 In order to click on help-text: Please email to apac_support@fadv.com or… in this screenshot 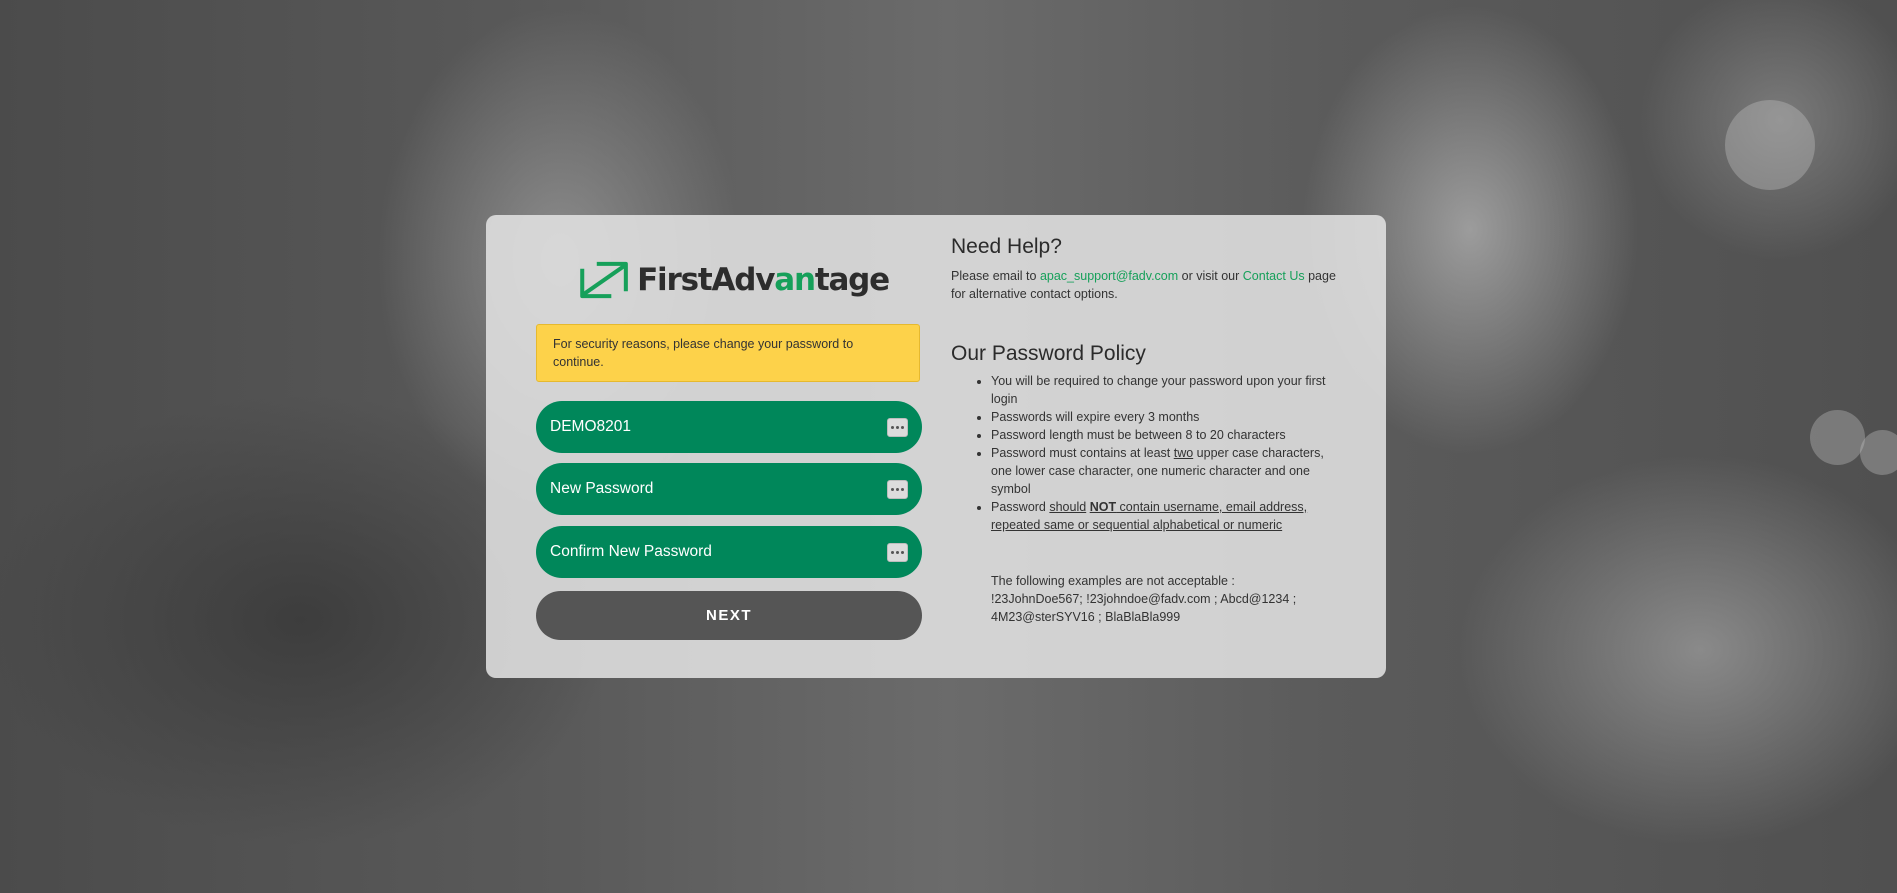, I will do `click(1143, 285)`.